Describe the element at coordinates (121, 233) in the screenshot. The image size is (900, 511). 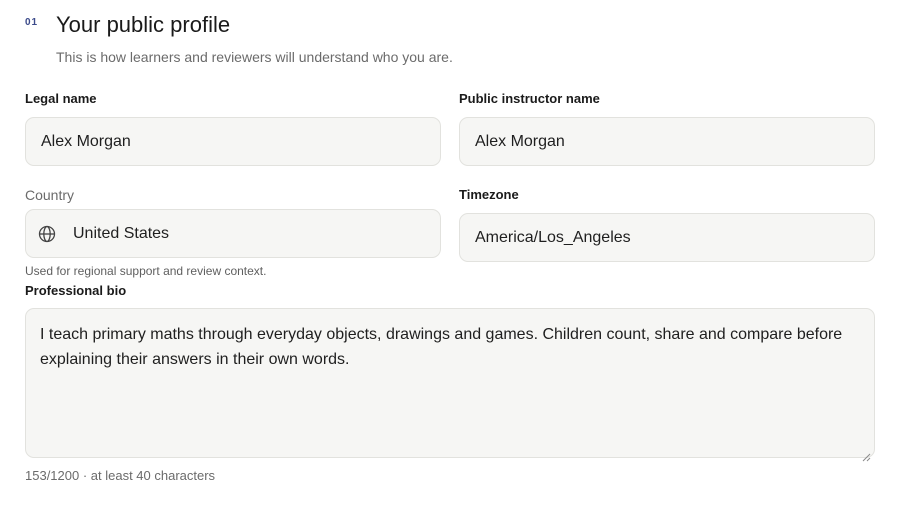
I see `country-value: United States` at that location.